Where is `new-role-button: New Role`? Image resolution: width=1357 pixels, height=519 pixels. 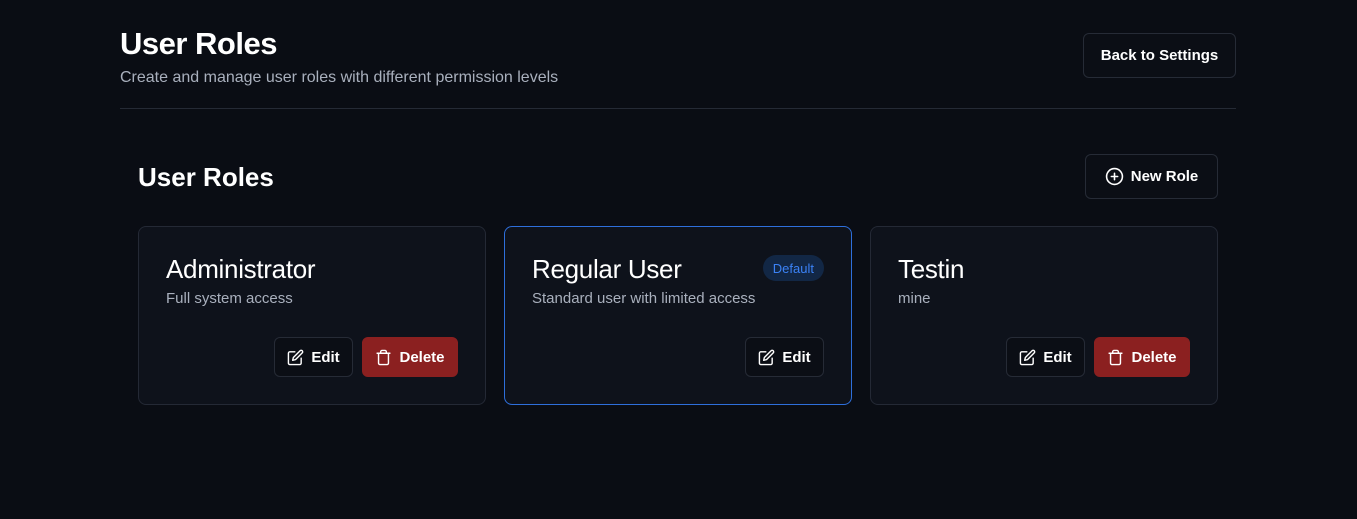 new-role-button: New Role is located at coordinates (1151, 176).